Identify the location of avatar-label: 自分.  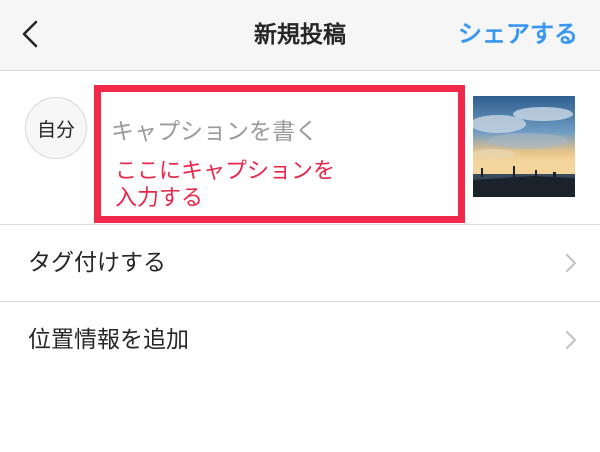
(55, 129).